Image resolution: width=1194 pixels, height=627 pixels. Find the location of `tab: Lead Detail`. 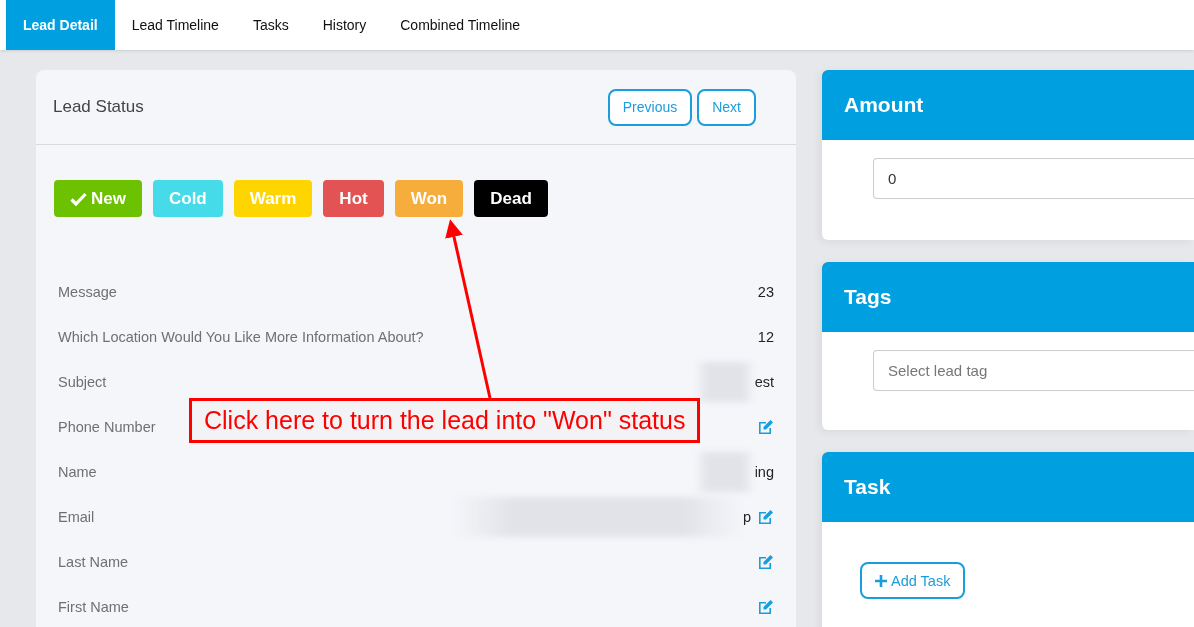

tab: Lead Detail is located at coordinates (60, 25).